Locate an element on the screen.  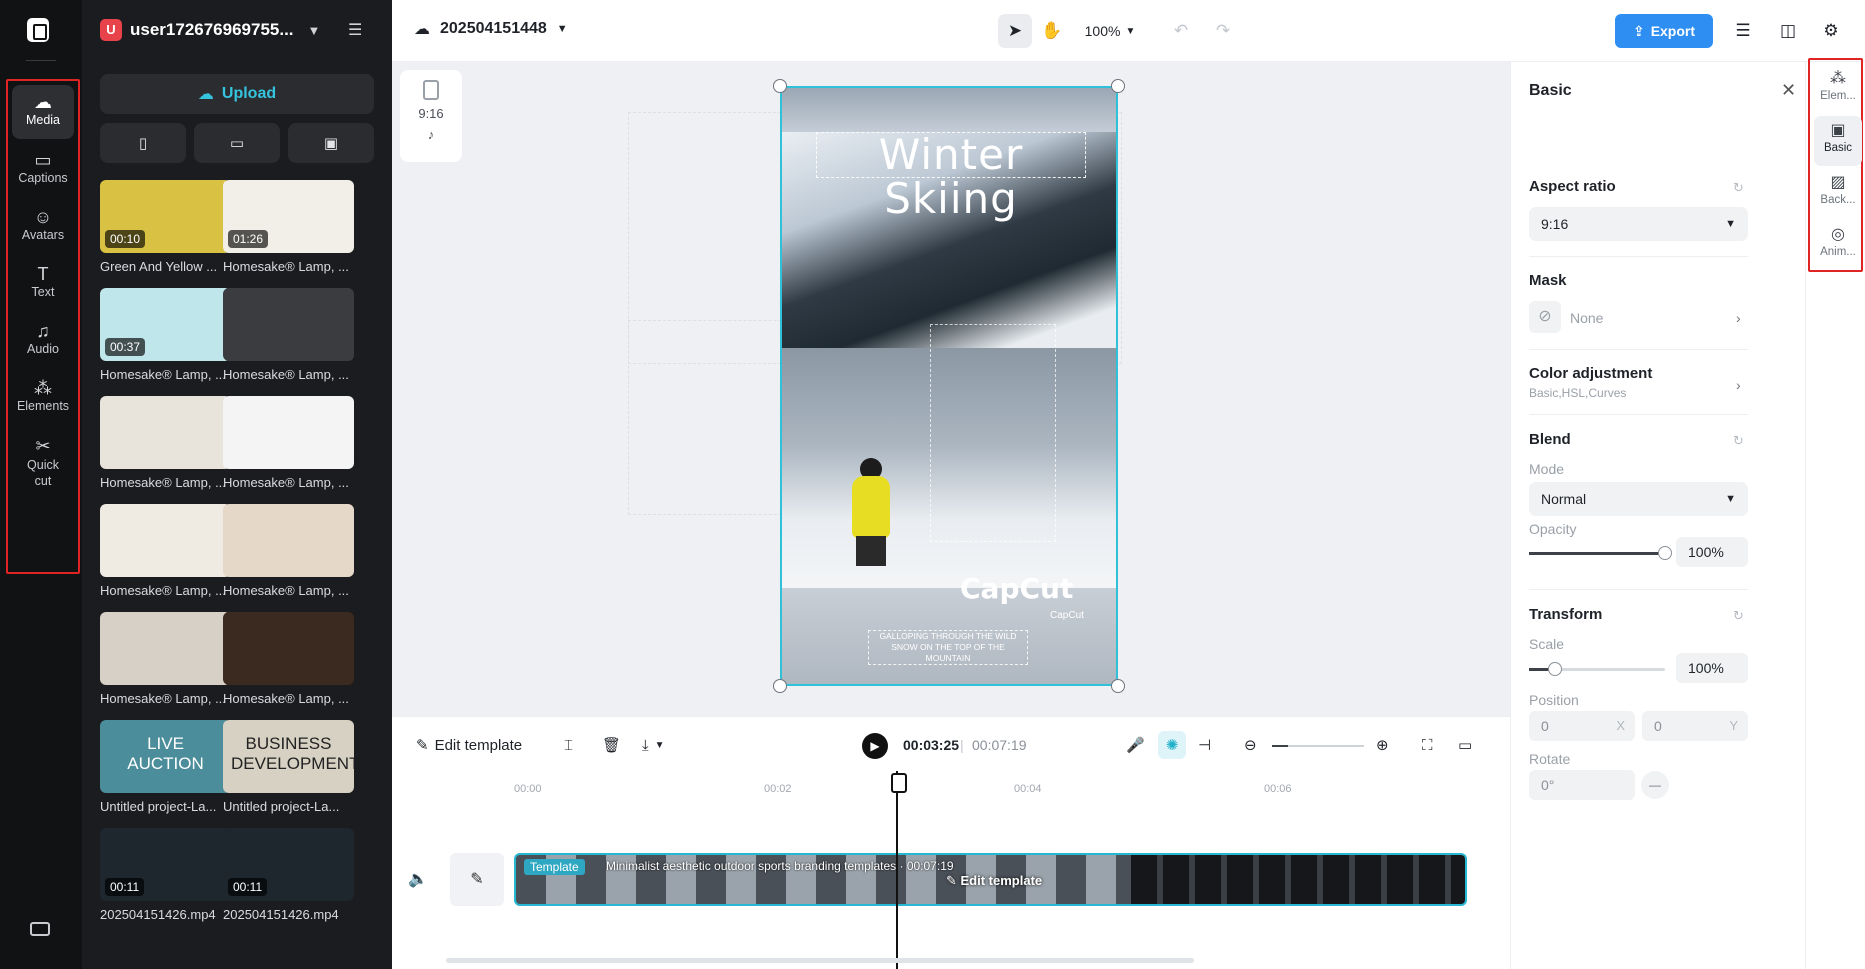
split-view-button: ⊣ is located at coordinates (1204, 745).